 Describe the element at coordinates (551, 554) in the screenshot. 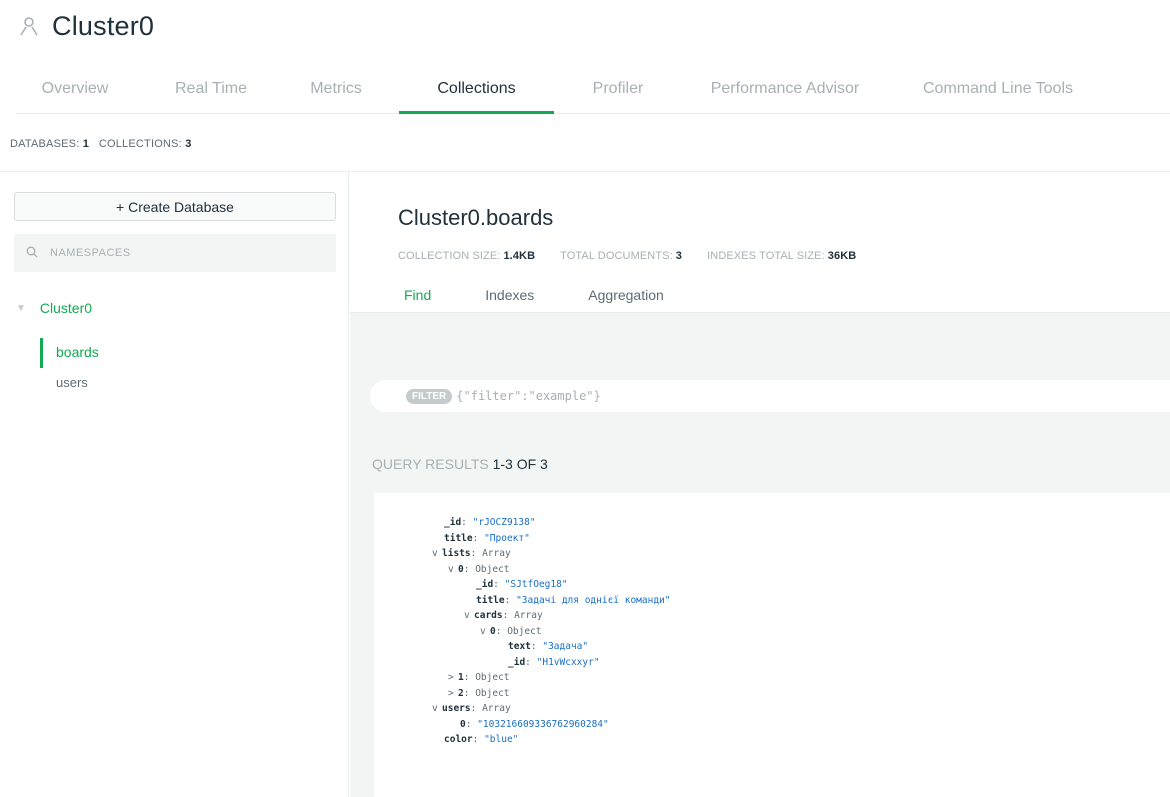

I see `document-field: v lists: Array` at that location.